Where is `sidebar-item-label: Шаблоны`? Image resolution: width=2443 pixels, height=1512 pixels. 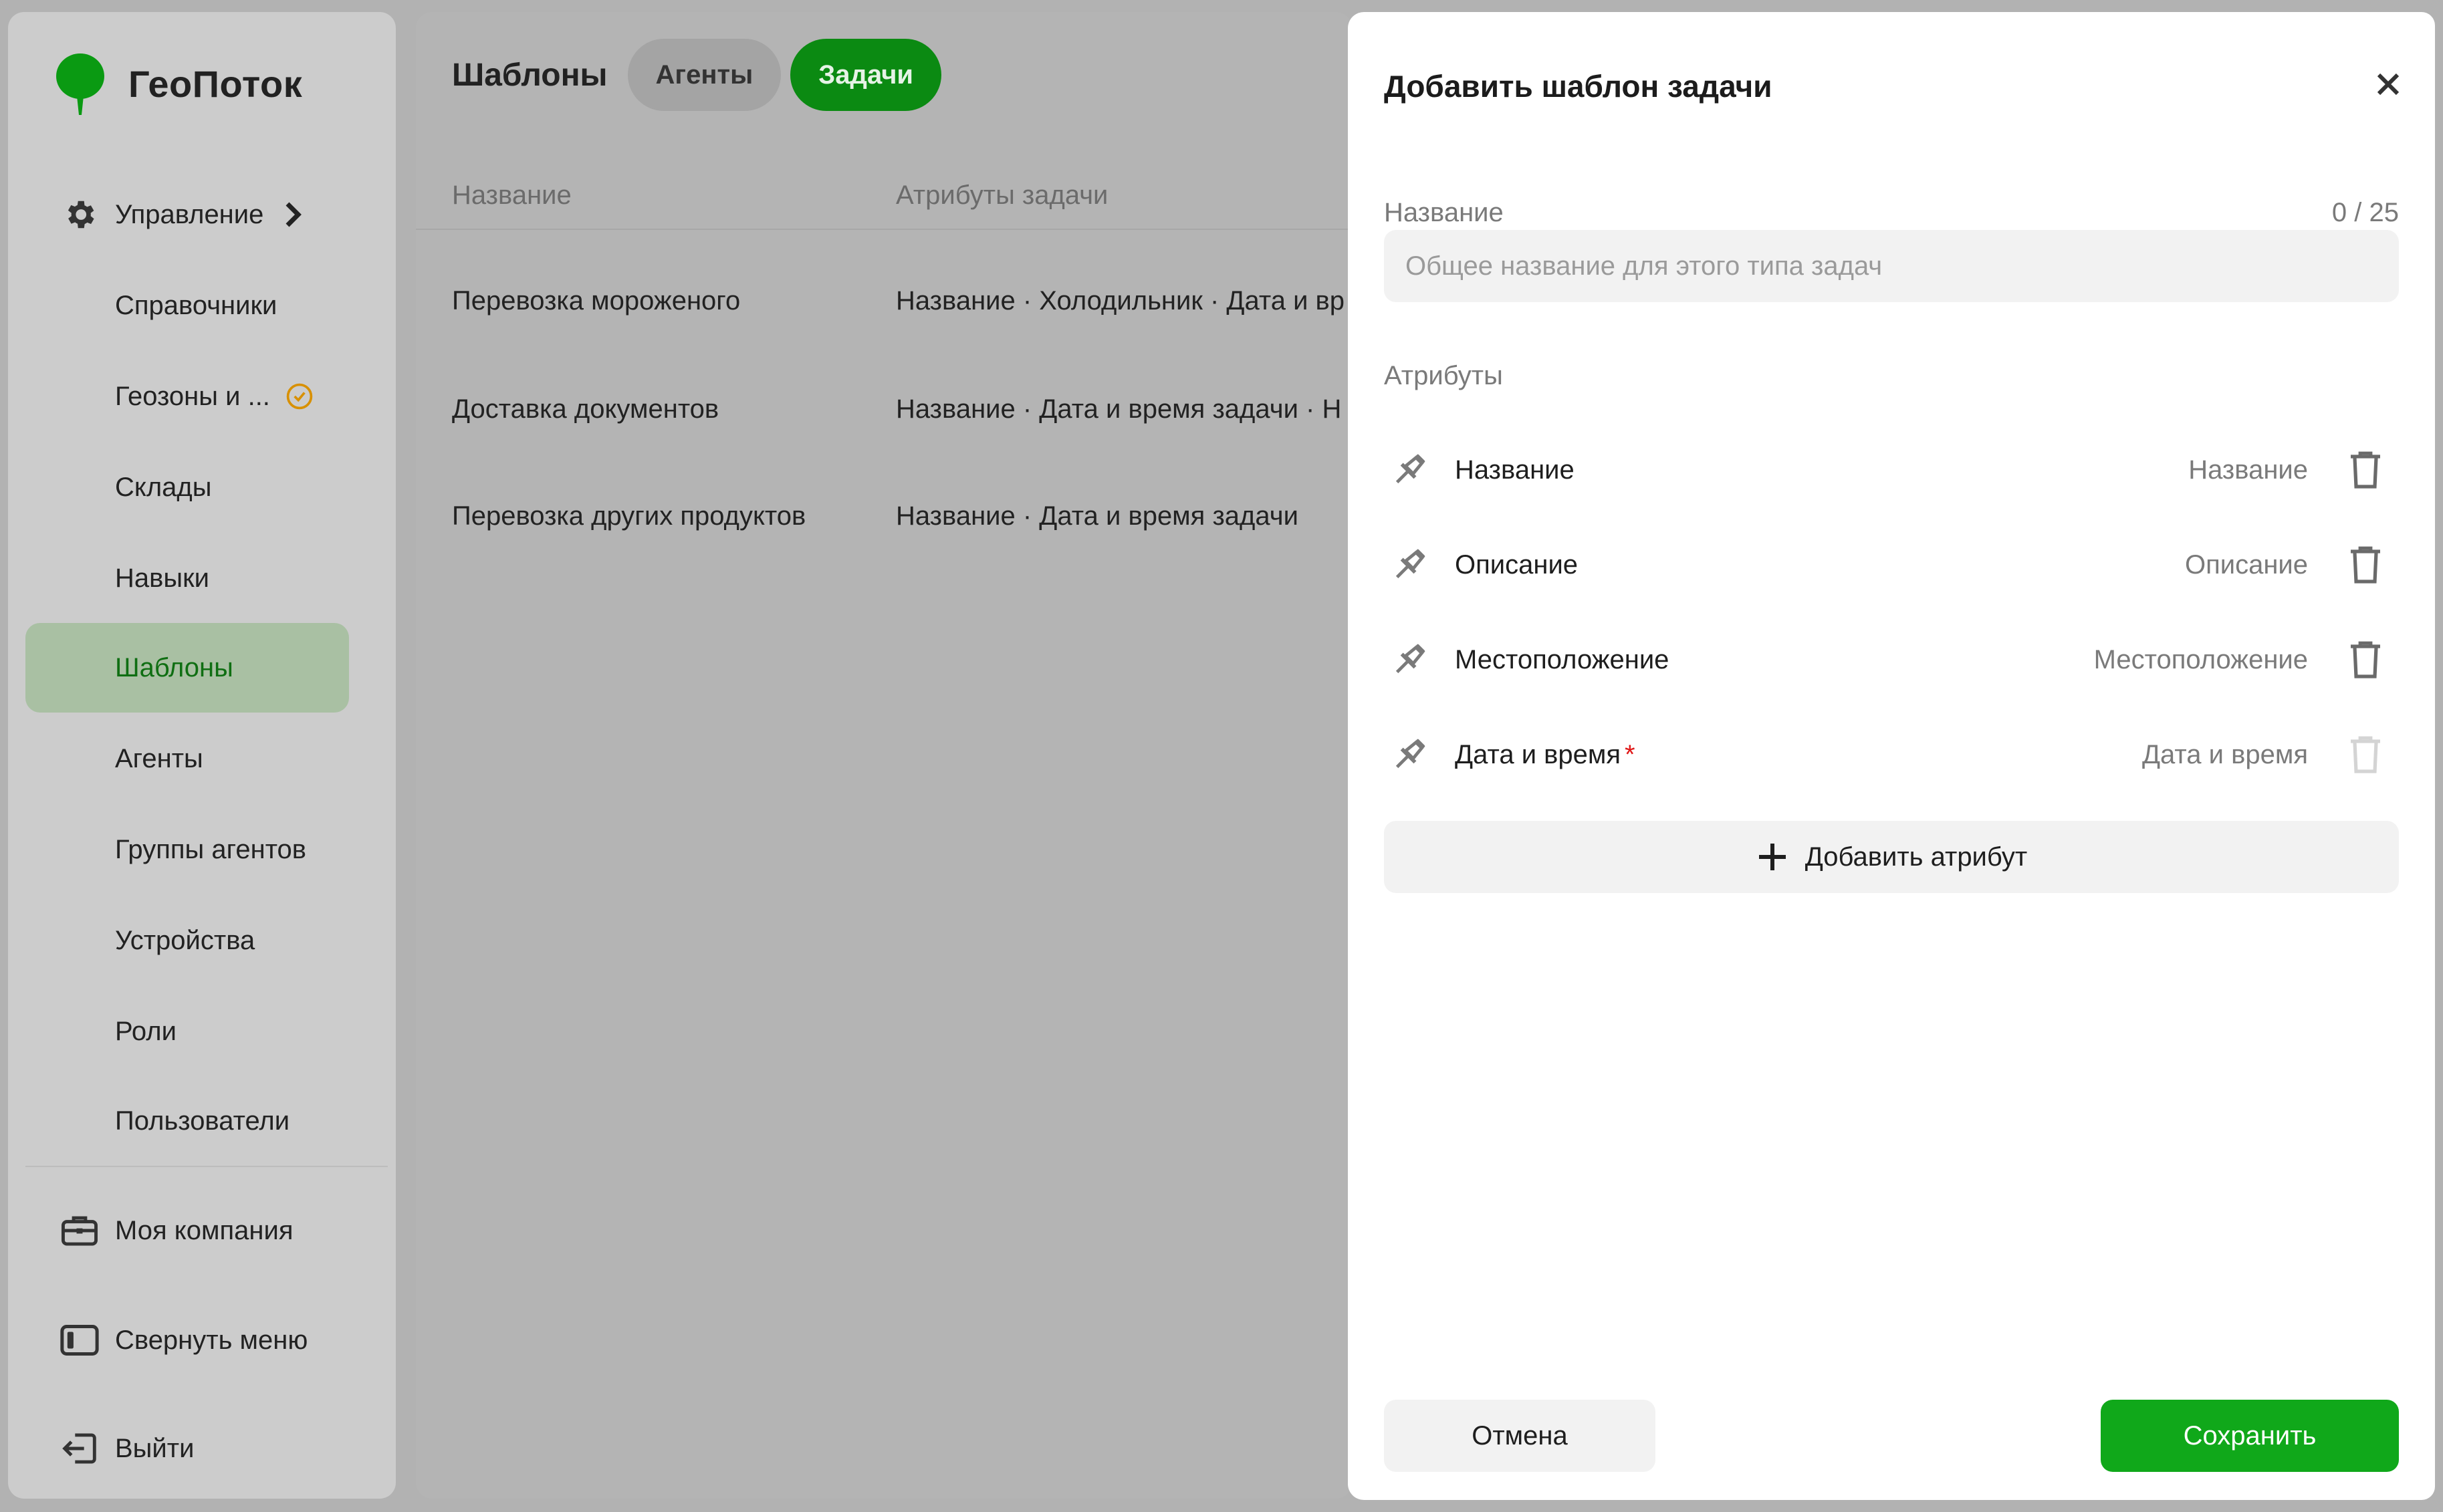
sidebar-item-label: Шаблоны is located at coordinates (174, 667).